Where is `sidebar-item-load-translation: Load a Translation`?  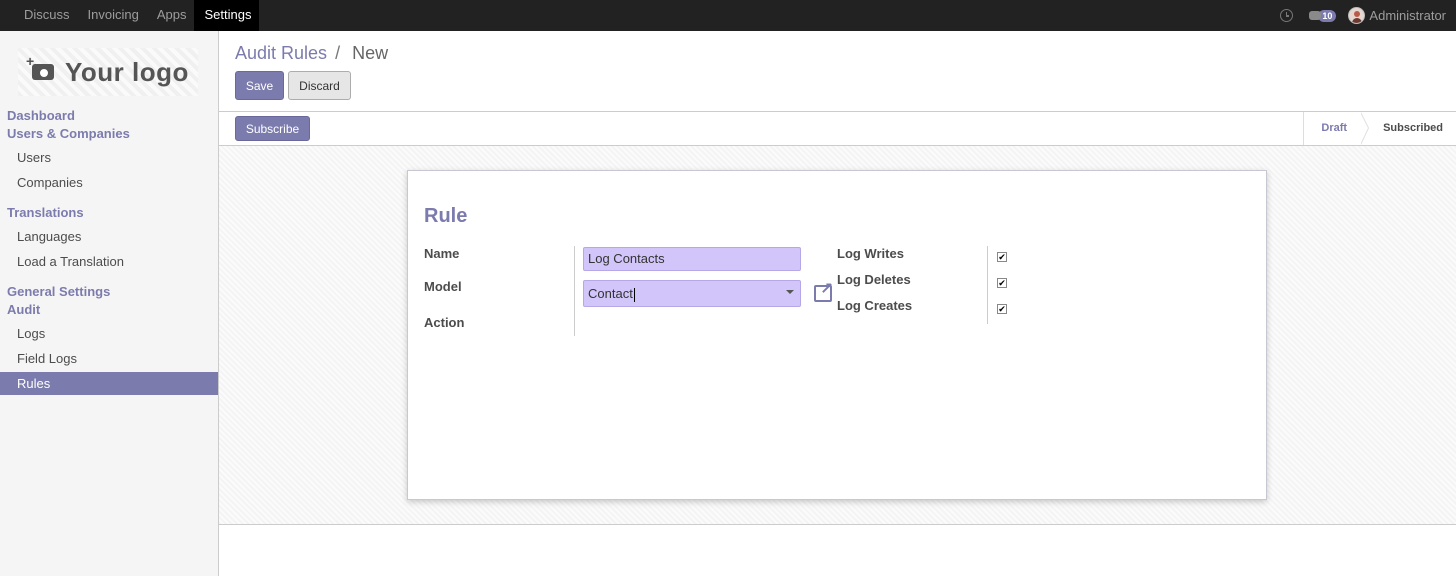
sidebar-item-load-translation: Load a Translation is located at coordinates (70, 261).